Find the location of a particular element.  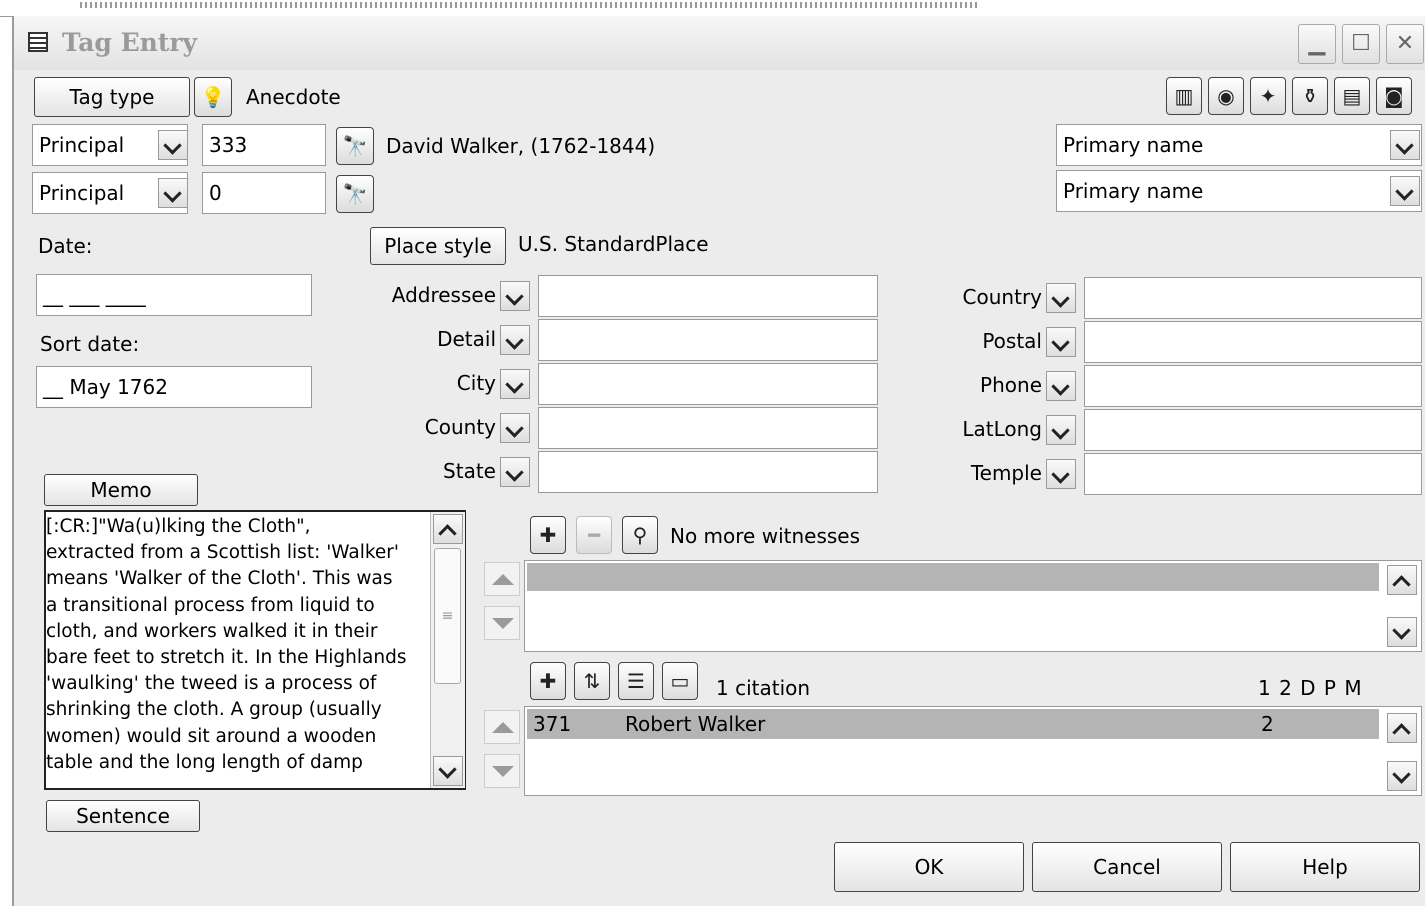

state-label: State is located at coordinates (469, 471).